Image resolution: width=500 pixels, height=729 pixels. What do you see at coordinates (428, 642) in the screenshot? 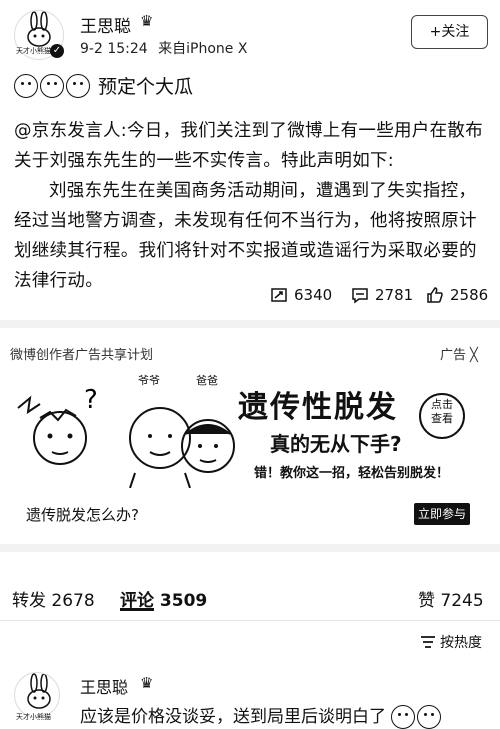
I see `sort-icon` at bounding box center [428, 642].